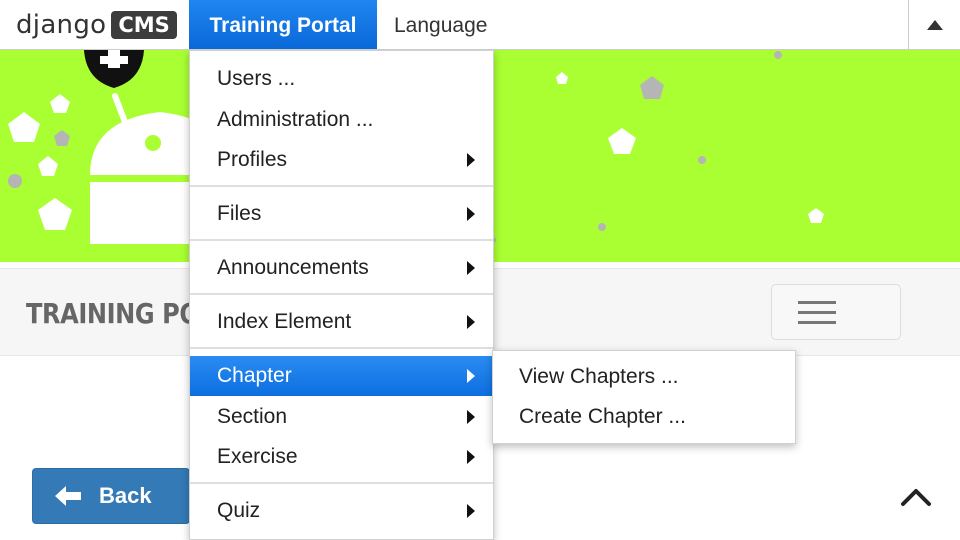 This screenshot has height=540, width=960. Describe the element at coordinates (239, 510) in the screenshot. I see `menu-item-label: Quiz` at that location.